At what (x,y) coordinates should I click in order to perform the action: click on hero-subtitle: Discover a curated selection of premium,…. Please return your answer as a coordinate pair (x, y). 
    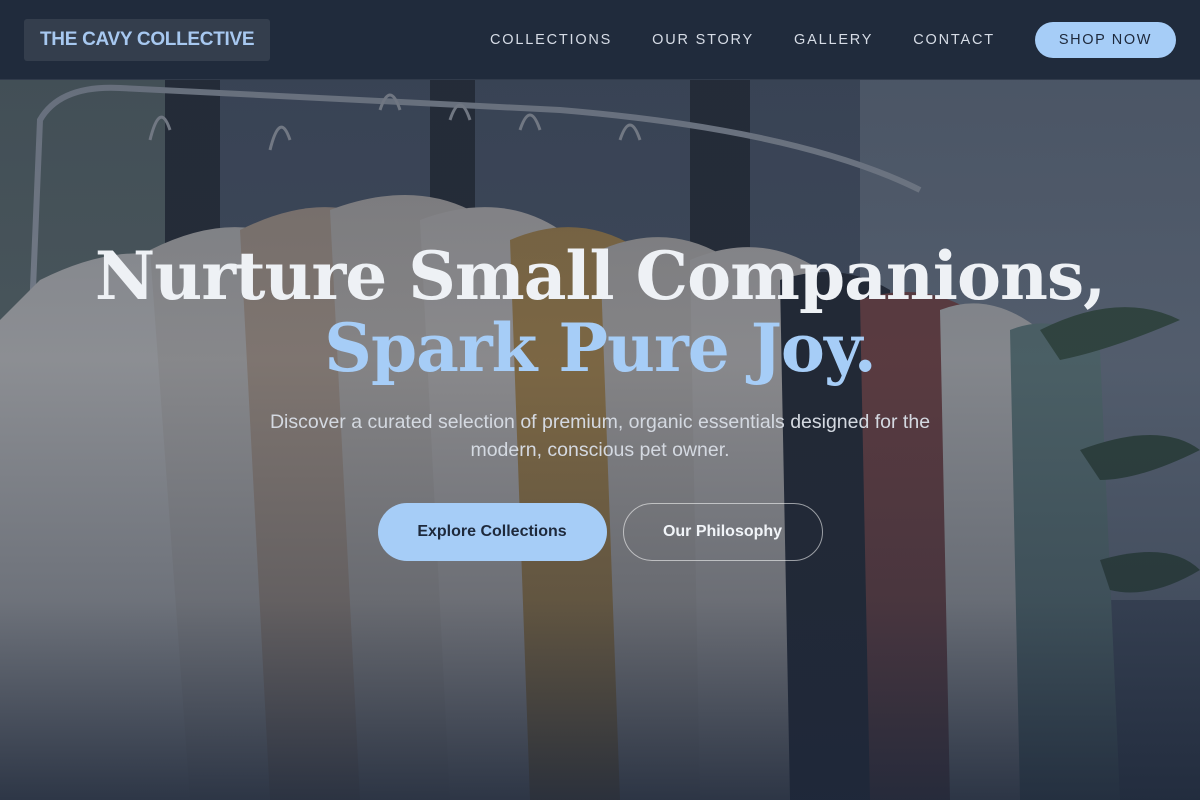
    Looking at the image, I should click on (600, 436).